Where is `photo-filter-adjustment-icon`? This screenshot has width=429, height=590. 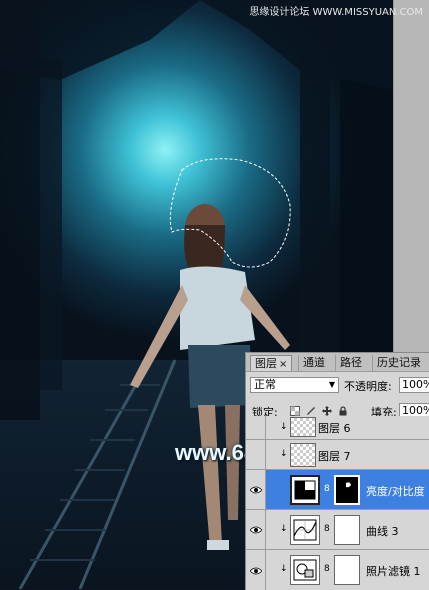 photo-filter-adjustment-icon is located at coordinates (305, 570).